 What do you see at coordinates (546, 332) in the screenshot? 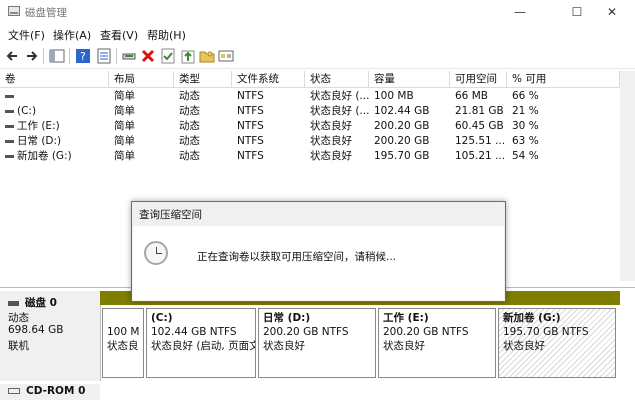
I see `partition-size: 195.70 GB NTFS` at bounding box center [546, 332].